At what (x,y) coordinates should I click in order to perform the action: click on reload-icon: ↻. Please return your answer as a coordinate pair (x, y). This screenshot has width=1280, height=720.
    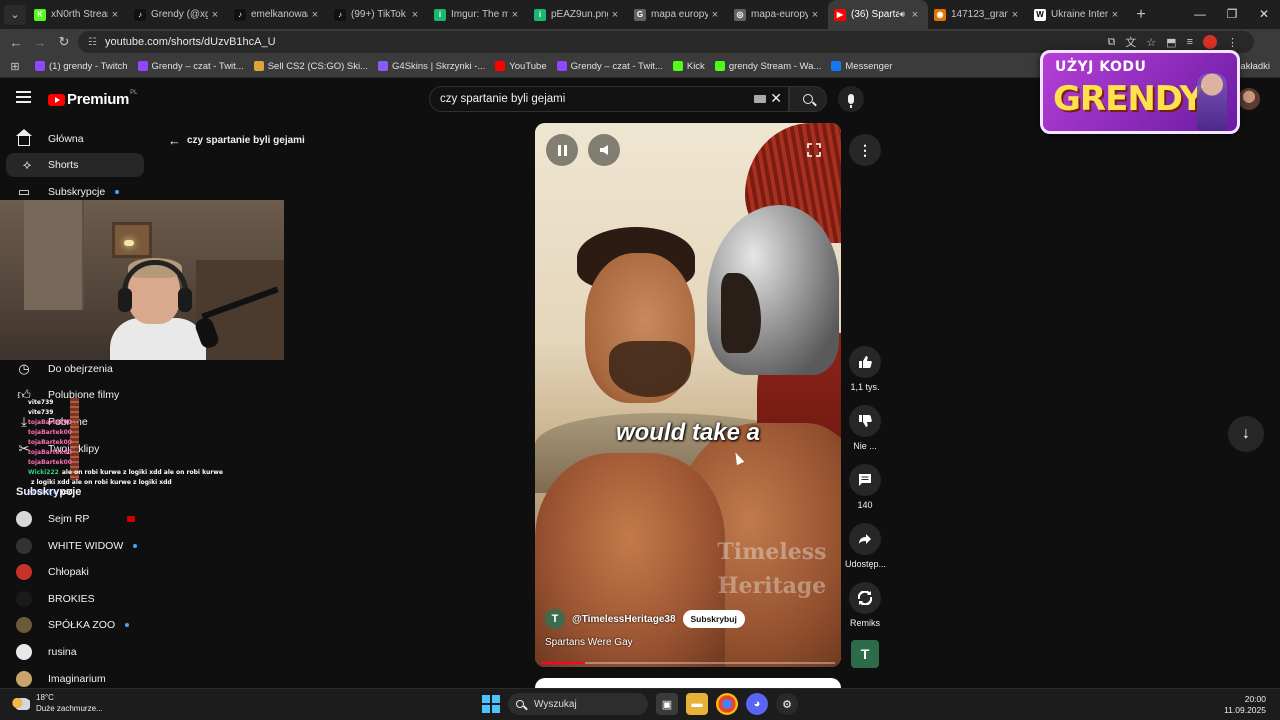
    Looking at the image, I should click on (64, 42).